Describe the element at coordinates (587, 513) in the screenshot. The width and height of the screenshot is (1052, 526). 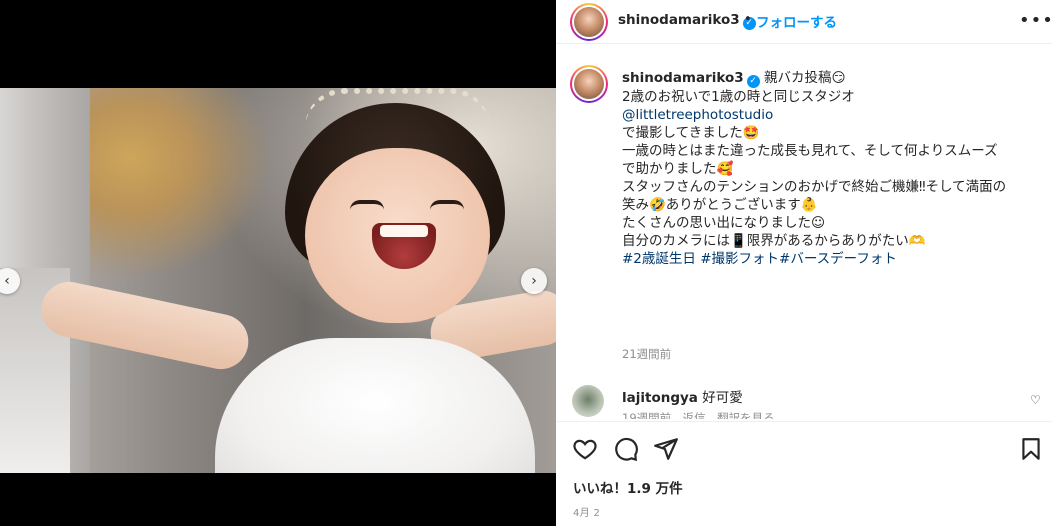
I see `post-date: 4月 2` at that location.